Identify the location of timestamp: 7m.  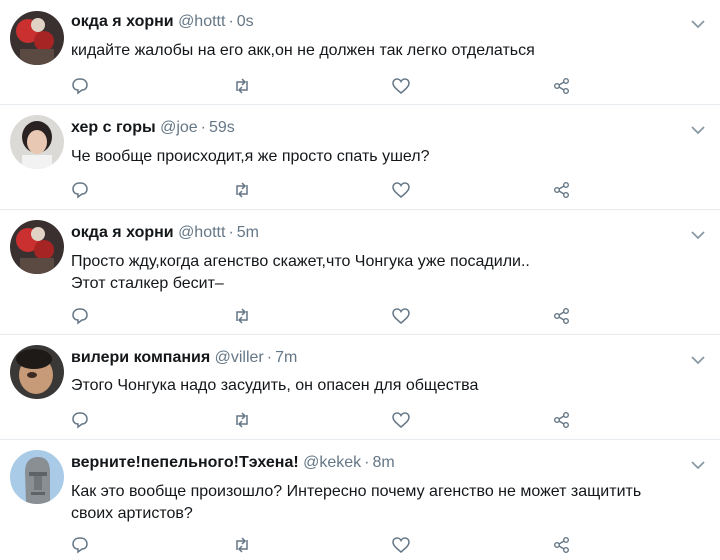
(286, 357).